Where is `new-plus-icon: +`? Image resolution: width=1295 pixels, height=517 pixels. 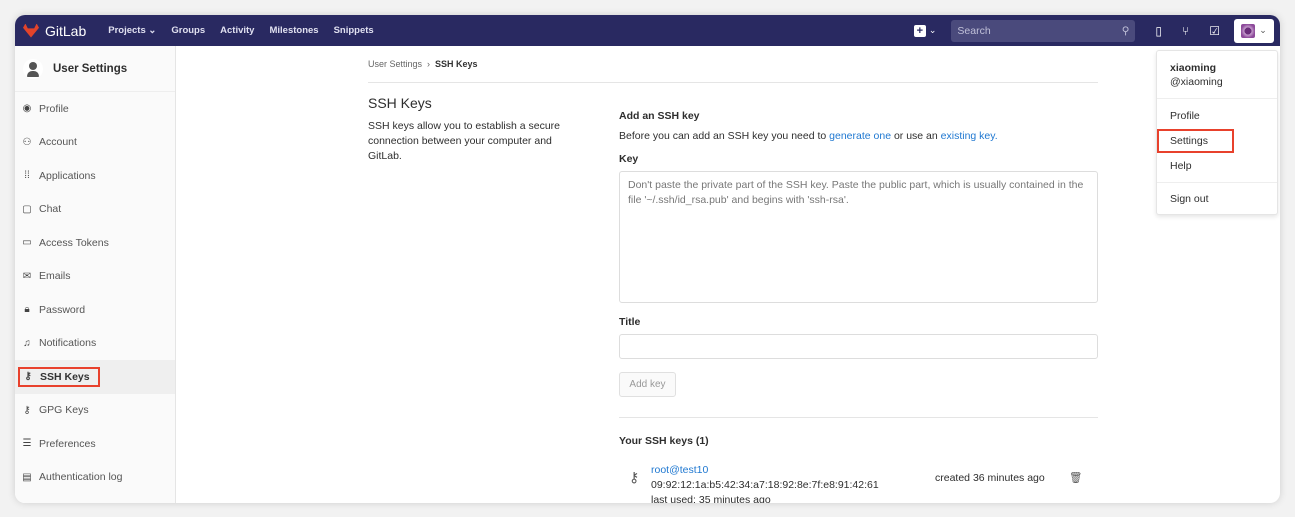 new-plus-icon: + is located at coordinates (919, 30).